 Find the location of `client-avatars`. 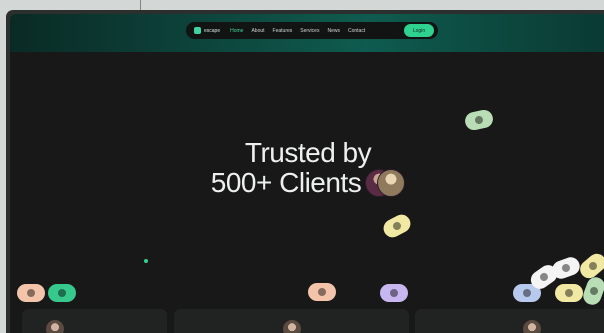

client-avatars is located at coordinates (385, 183).